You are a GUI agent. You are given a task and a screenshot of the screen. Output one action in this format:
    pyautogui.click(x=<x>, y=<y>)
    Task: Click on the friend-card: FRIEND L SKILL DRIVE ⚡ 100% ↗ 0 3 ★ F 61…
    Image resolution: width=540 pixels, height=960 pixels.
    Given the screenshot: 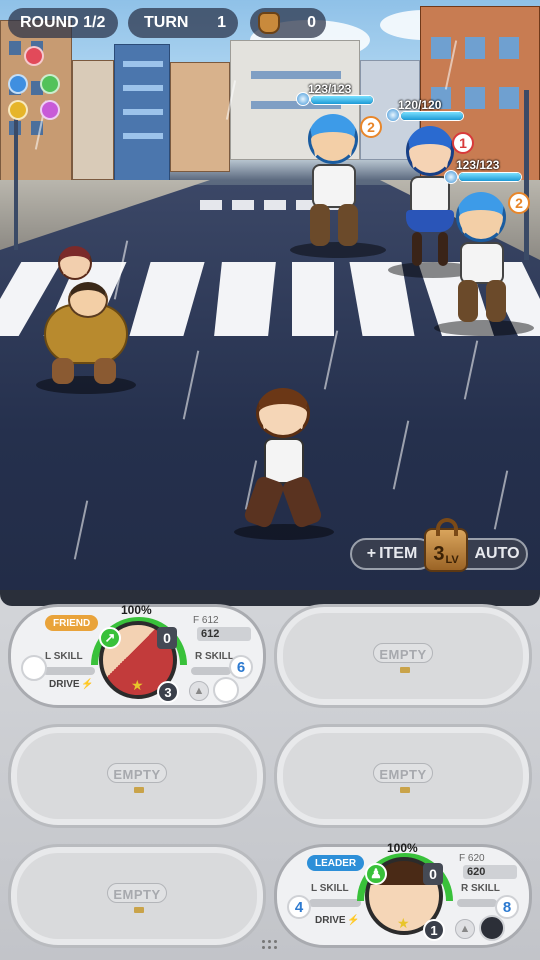 What is the action you would take?
    pyautogui.click(x=137, y=655)
    